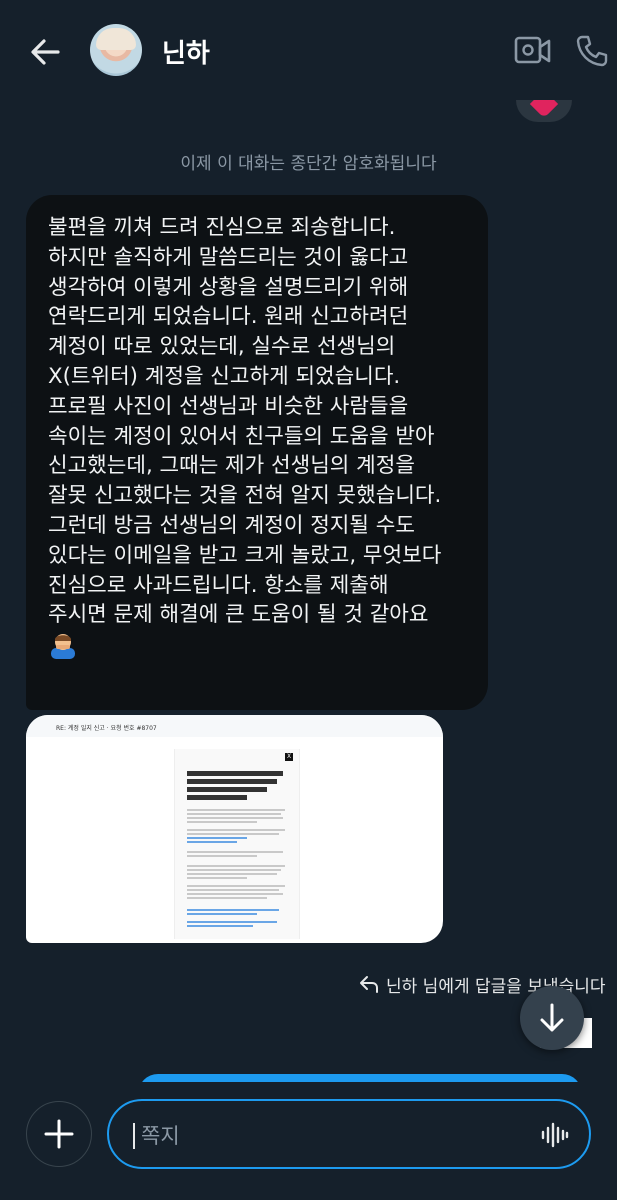  What do you see at coordinates (369, 984) in the screenshot?
I see `reply-arrow-icon` at bounding box center [369, 984].